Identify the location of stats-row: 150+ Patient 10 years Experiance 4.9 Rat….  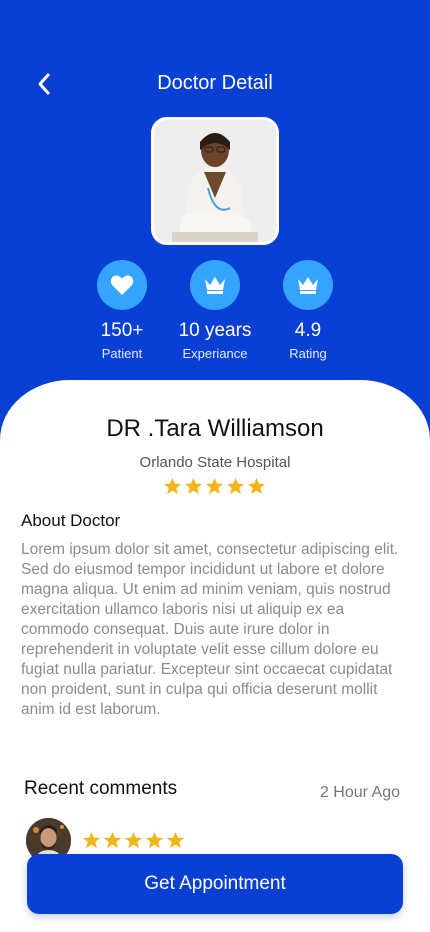
(215, 315).